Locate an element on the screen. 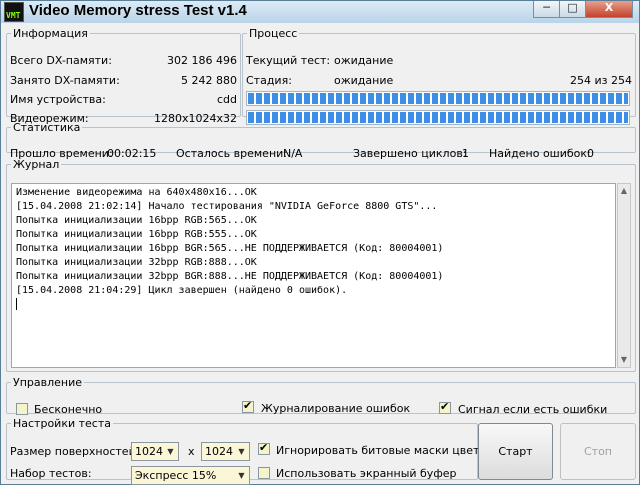 This screenshot has width=640, height=485. scroll-up-icon: ▲ is located at coordinates (624, 191).